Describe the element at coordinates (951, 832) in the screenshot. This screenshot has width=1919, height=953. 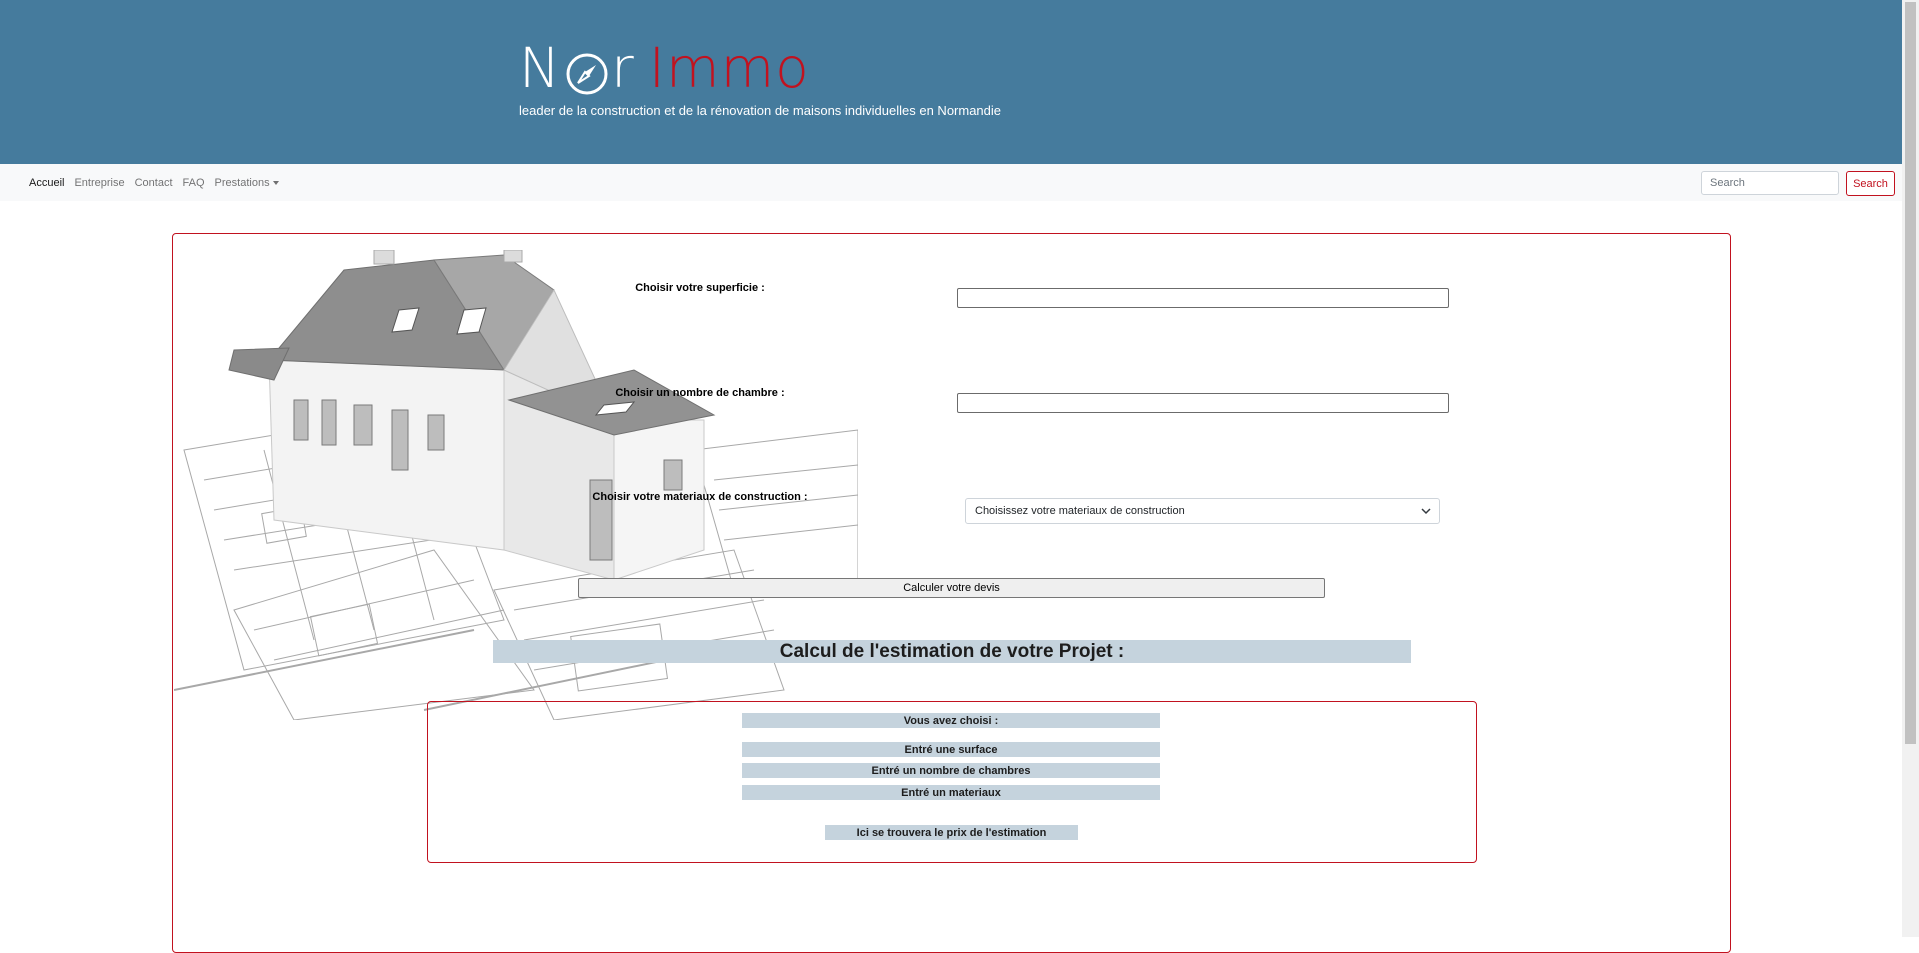
I see `estimate-price: Ici se trouvera le prix de l'estimation` at that location.